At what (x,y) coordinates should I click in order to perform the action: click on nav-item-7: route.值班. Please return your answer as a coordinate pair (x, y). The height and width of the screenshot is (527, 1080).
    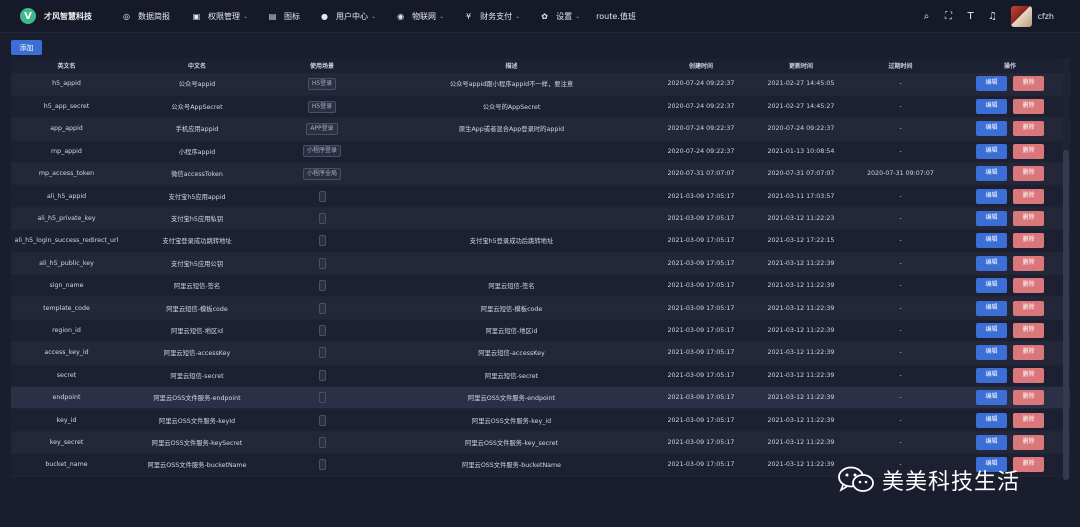
    Looking at the image, I should click on (616, 16).